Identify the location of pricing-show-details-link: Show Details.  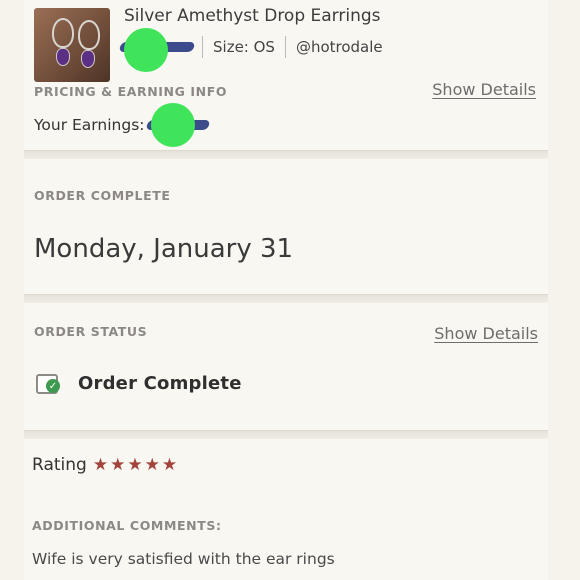
(484, 89).